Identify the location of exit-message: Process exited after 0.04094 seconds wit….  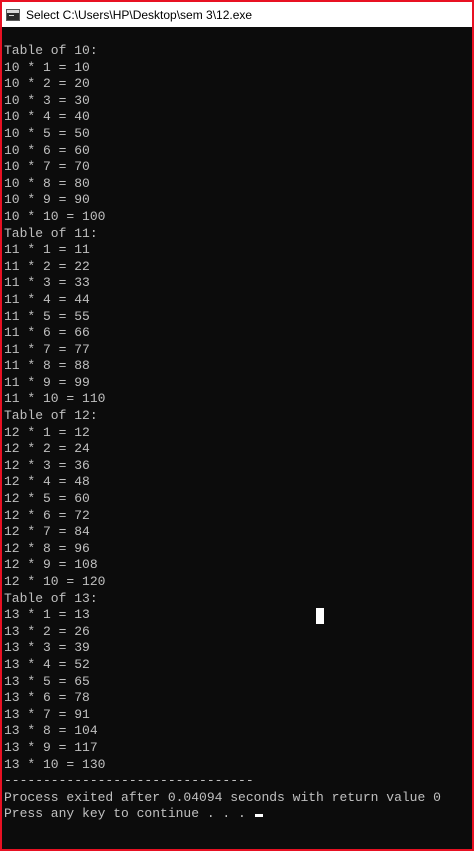
(222, 797).